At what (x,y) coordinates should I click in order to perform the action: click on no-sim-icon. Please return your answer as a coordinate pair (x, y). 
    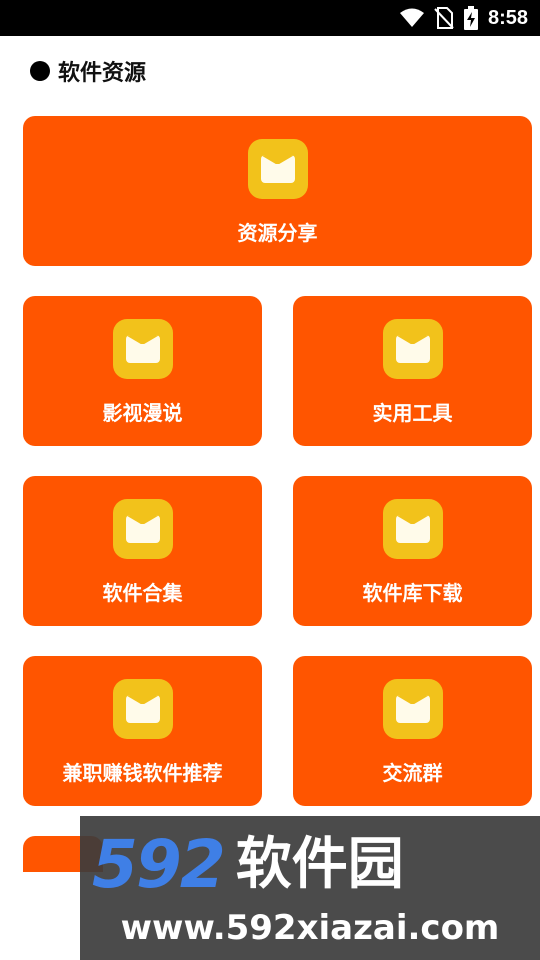
    Looking at the image, I should click on (444, 18).